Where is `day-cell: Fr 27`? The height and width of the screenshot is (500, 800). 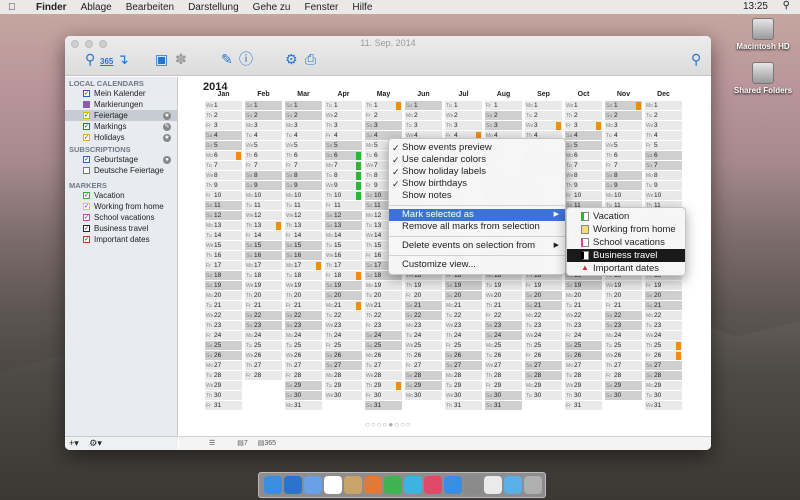 day-cell: Fr 27 is located at coordinates (423, 366).